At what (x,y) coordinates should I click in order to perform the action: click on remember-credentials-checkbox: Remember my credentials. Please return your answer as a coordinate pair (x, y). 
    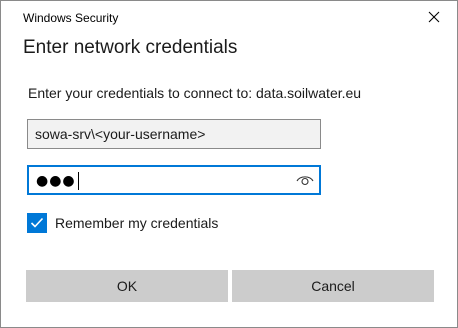
    Looking at the image, I should click on (122, 223).